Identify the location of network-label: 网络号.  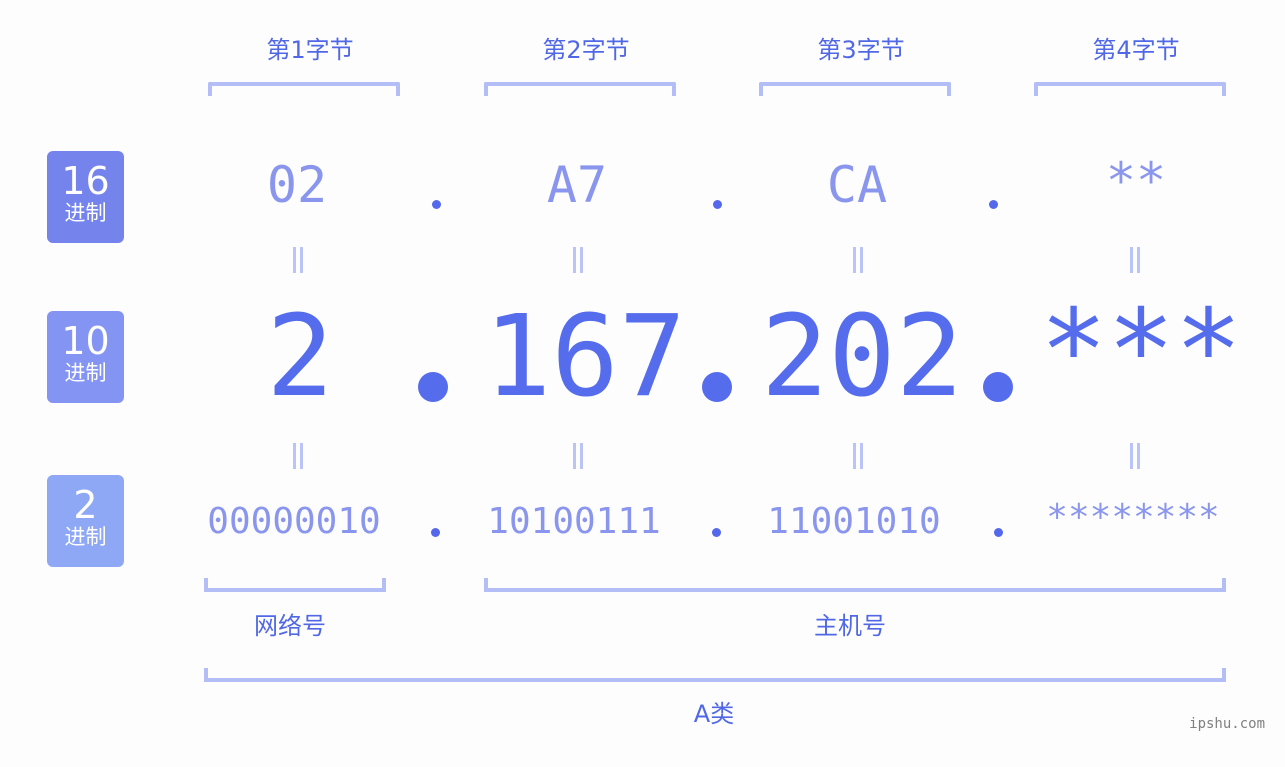
(290, 626).